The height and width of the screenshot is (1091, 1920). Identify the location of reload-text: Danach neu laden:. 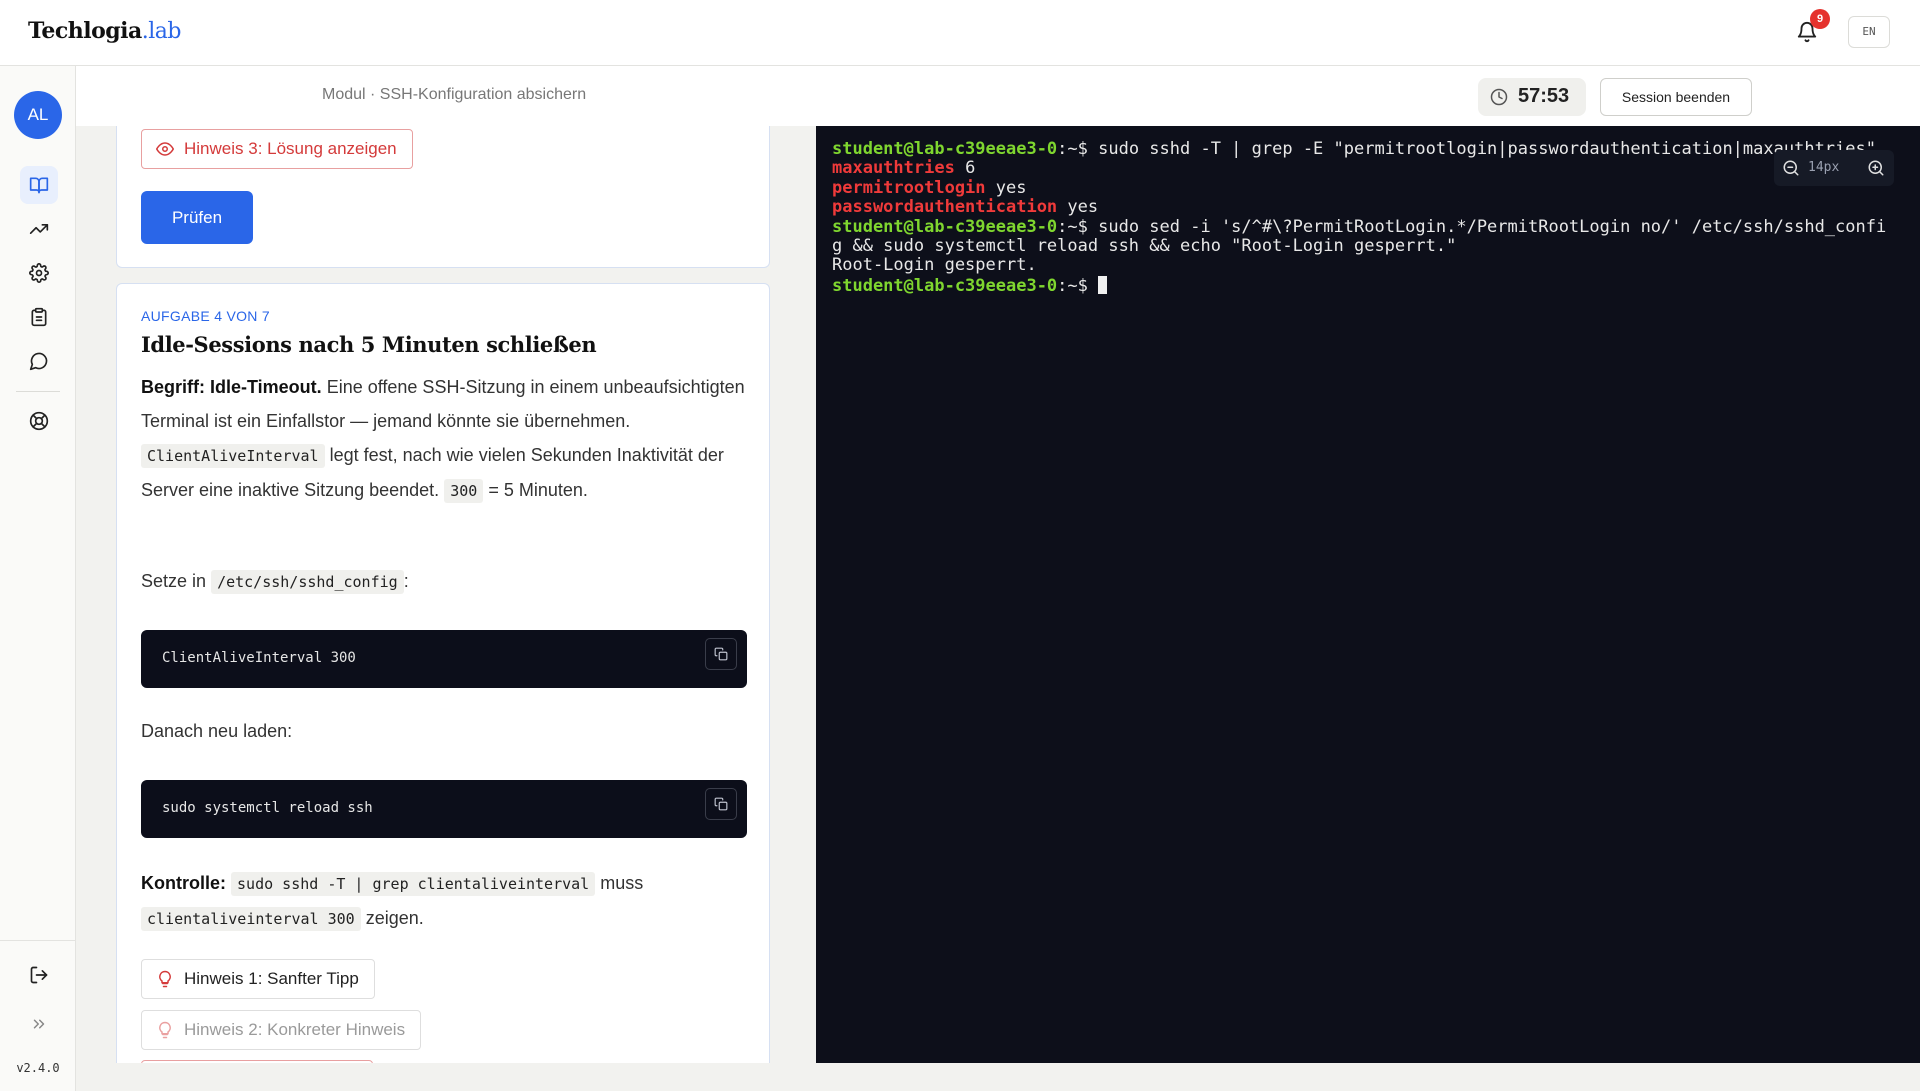
(217, 731).